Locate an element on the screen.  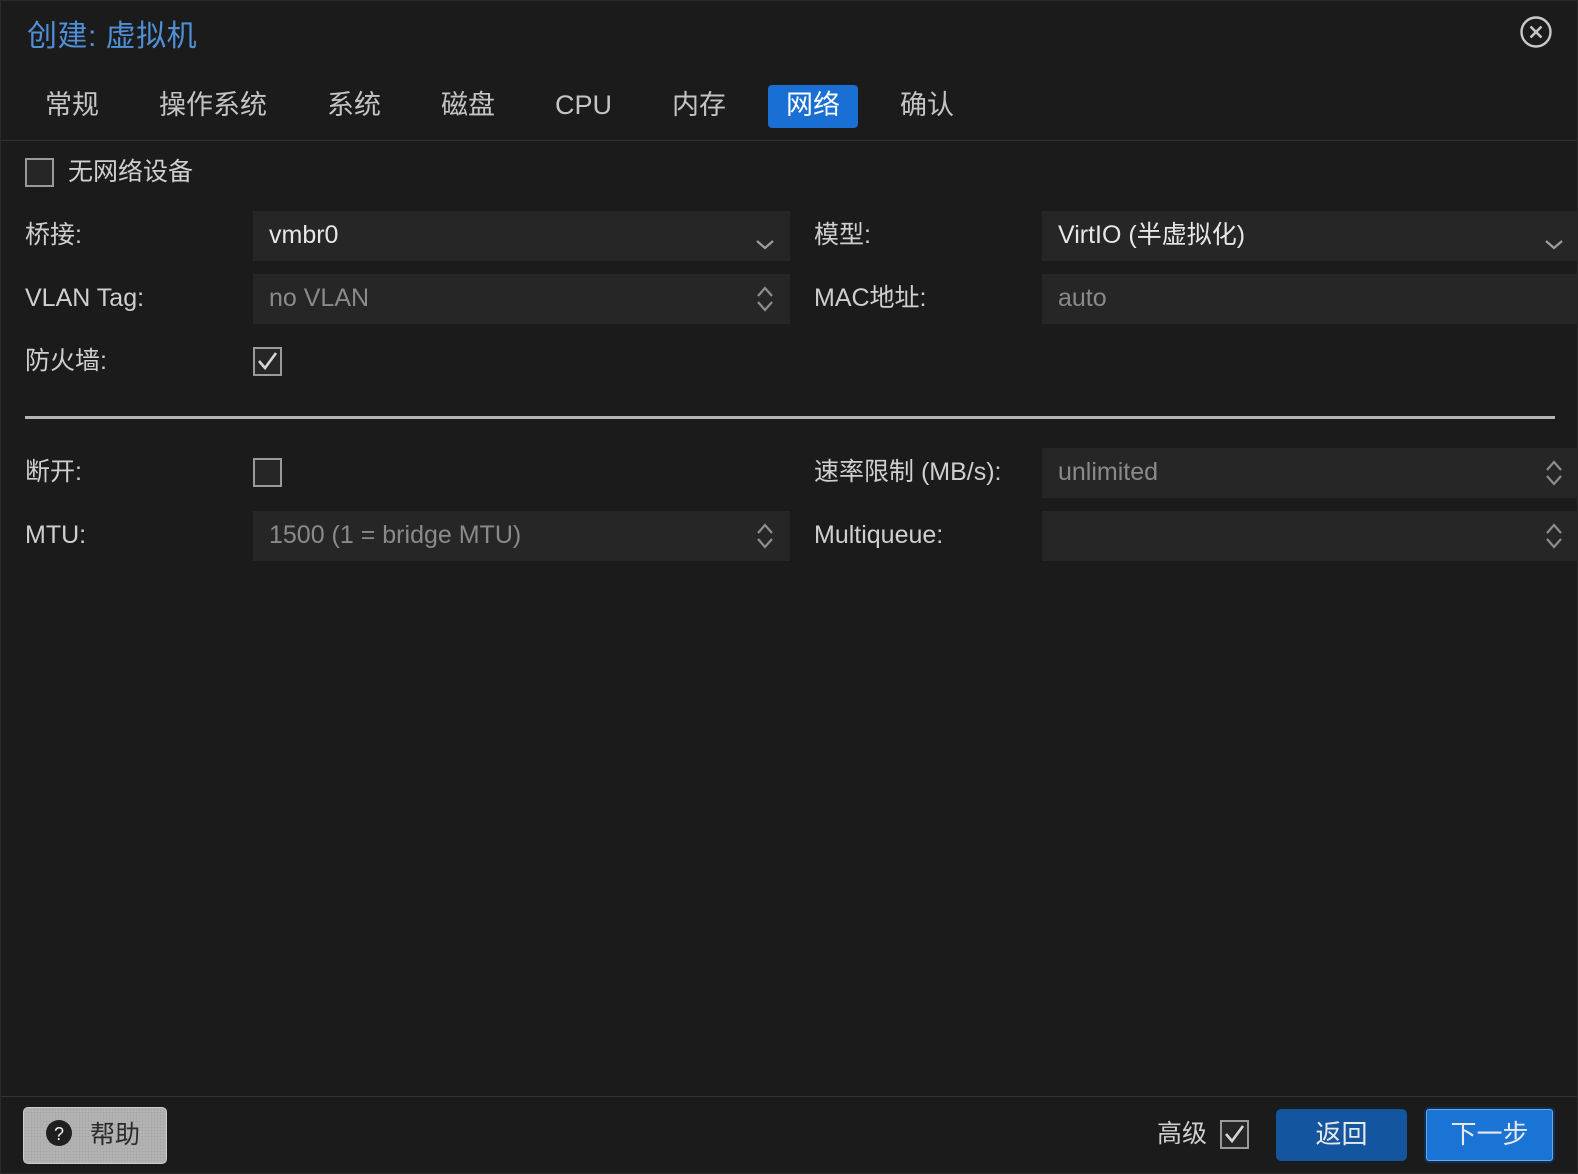
firewall-checkbox is located at coordinates (267, 361).